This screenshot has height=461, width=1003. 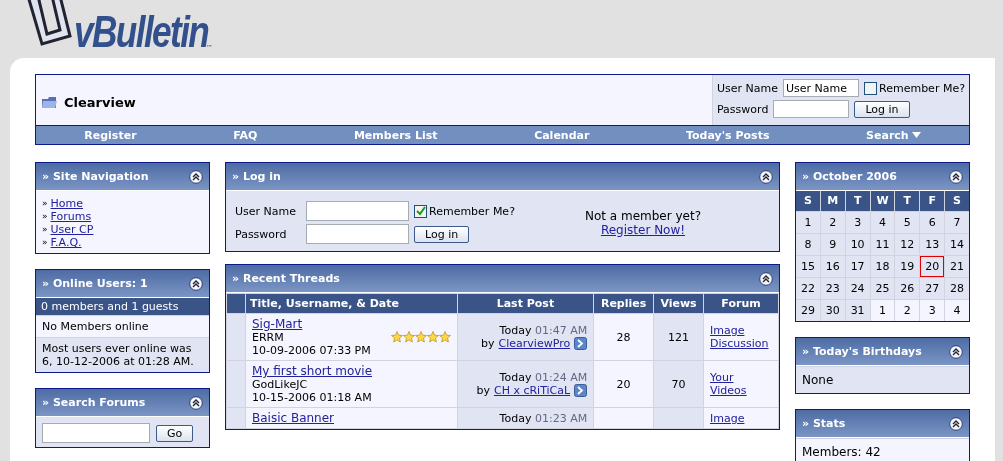 What do you see at coordinates (532, 390) in the screenshot?
I see `last-poster-link: CH x cRiTiCaL` at bounding box center [532, 390].